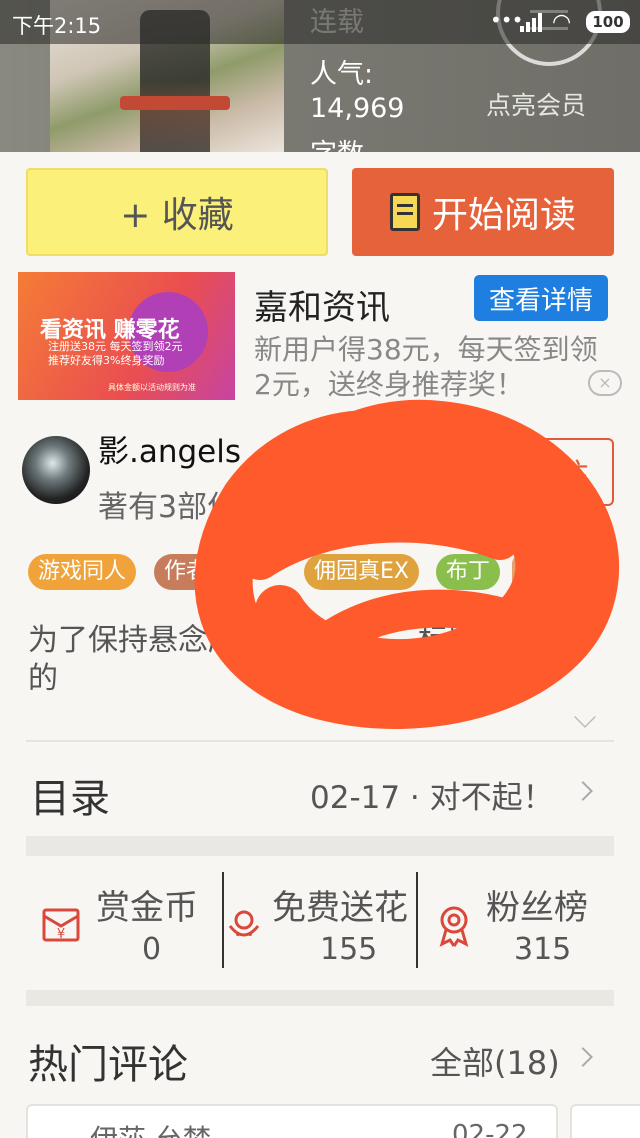  I want to click on ad-image-line2: 推荐好友得3%终身奖励, so click(106, 360).